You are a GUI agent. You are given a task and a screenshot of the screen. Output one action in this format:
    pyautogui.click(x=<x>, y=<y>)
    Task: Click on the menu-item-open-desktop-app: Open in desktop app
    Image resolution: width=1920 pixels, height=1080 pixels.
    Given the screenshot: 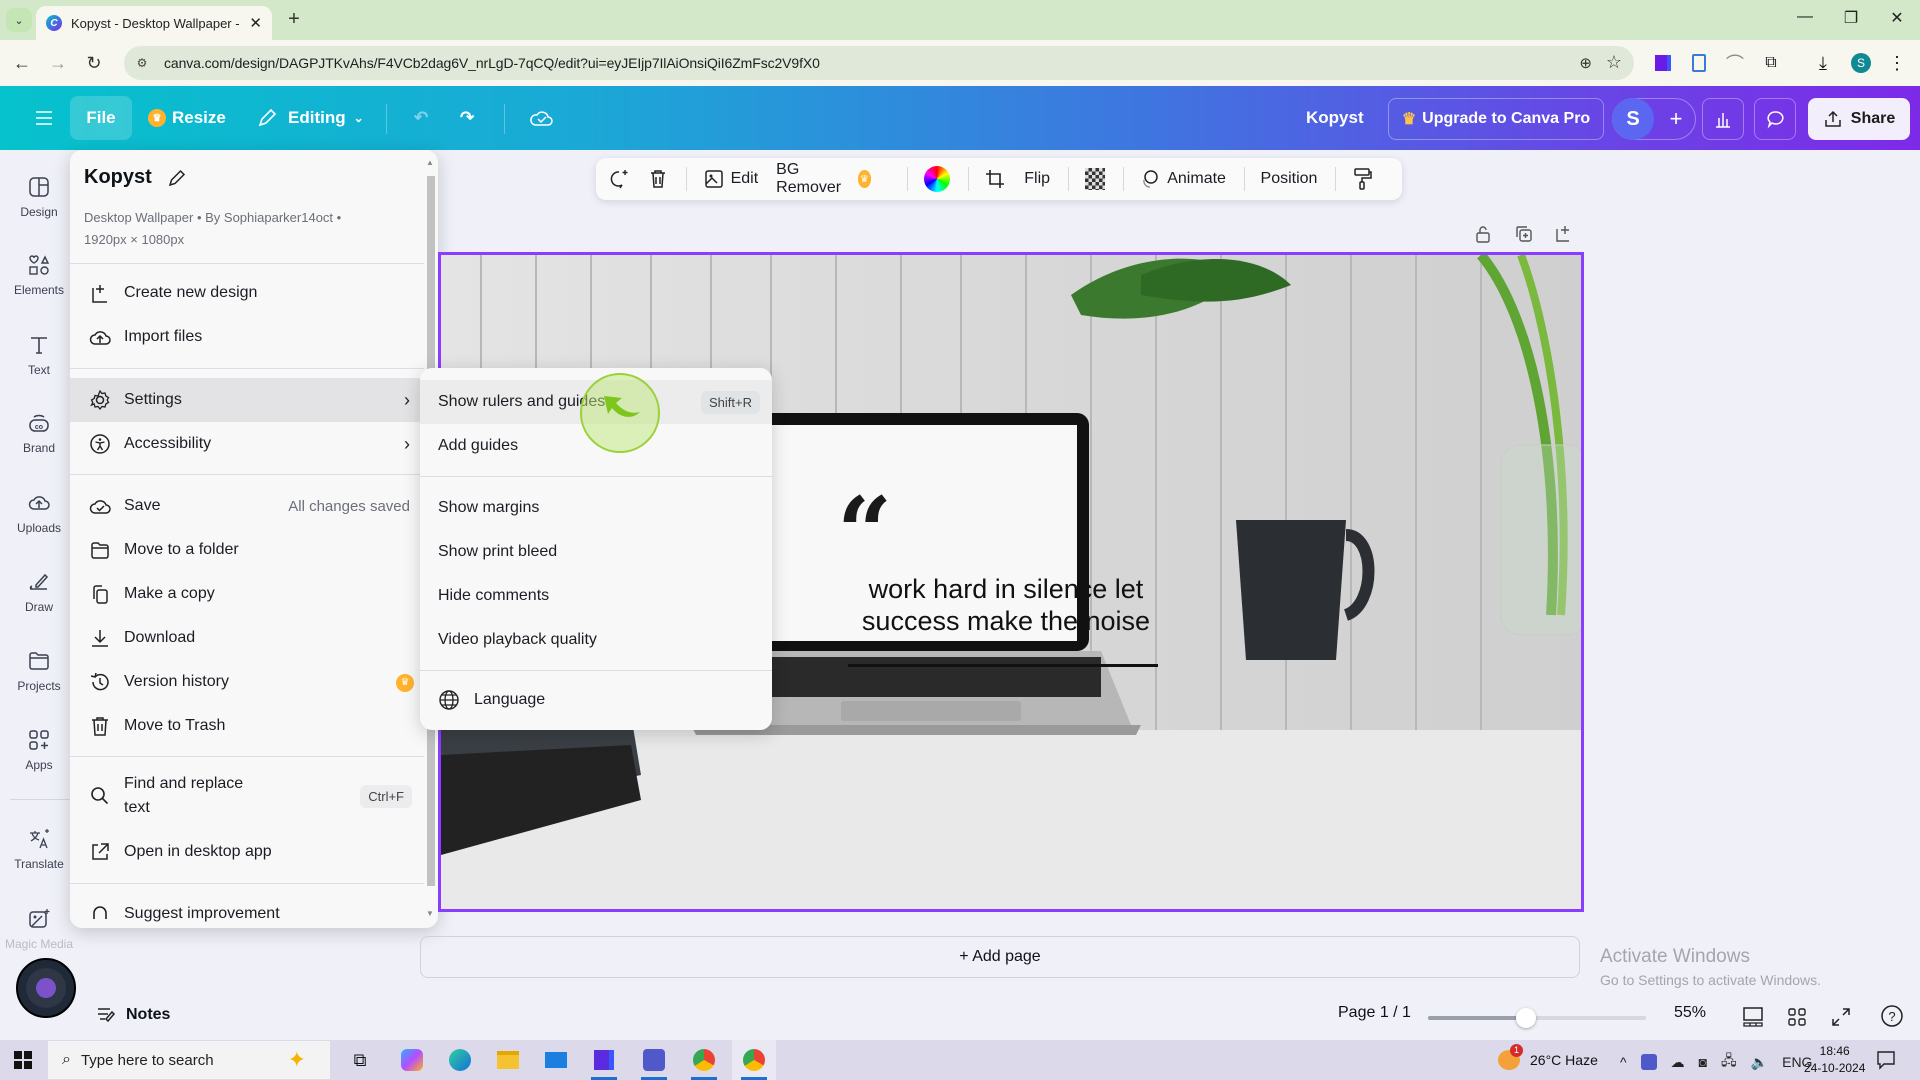 What is the action you would take?
    pyautogui.click(x=247, y=852)
    